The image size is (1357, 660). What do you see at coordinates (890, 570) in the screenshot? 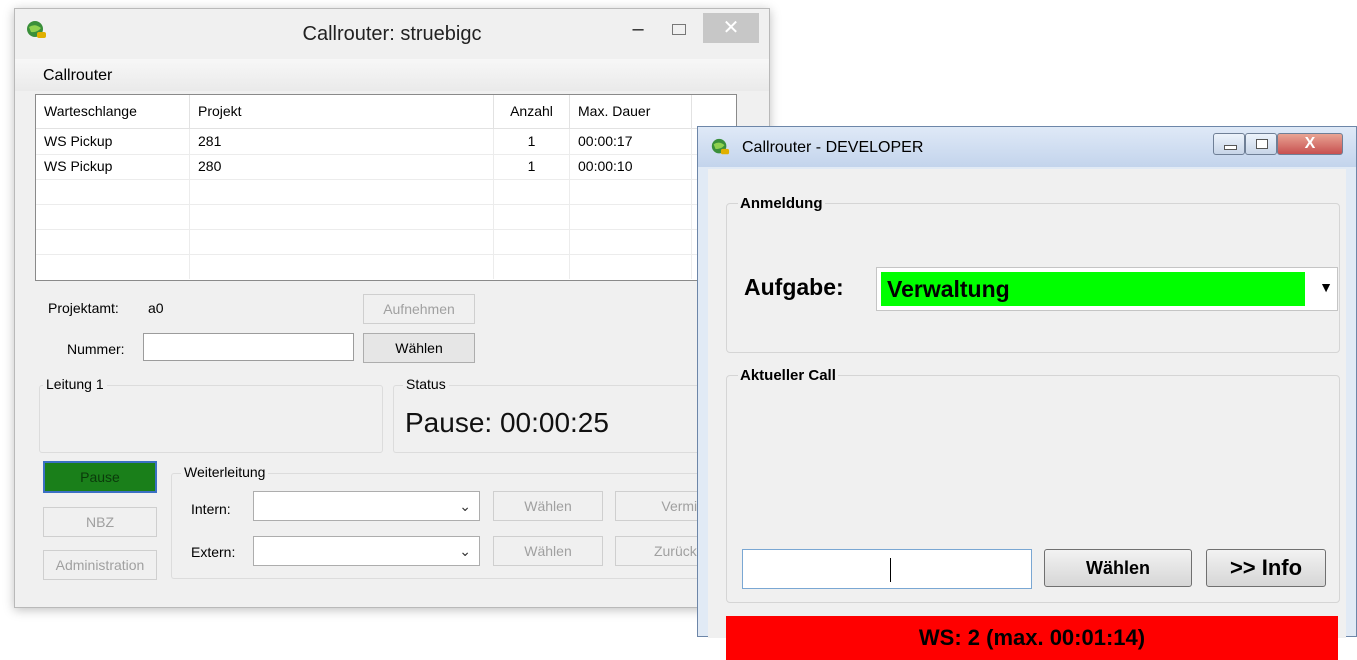
I see `text-caret` at bounding box center [890, 570].